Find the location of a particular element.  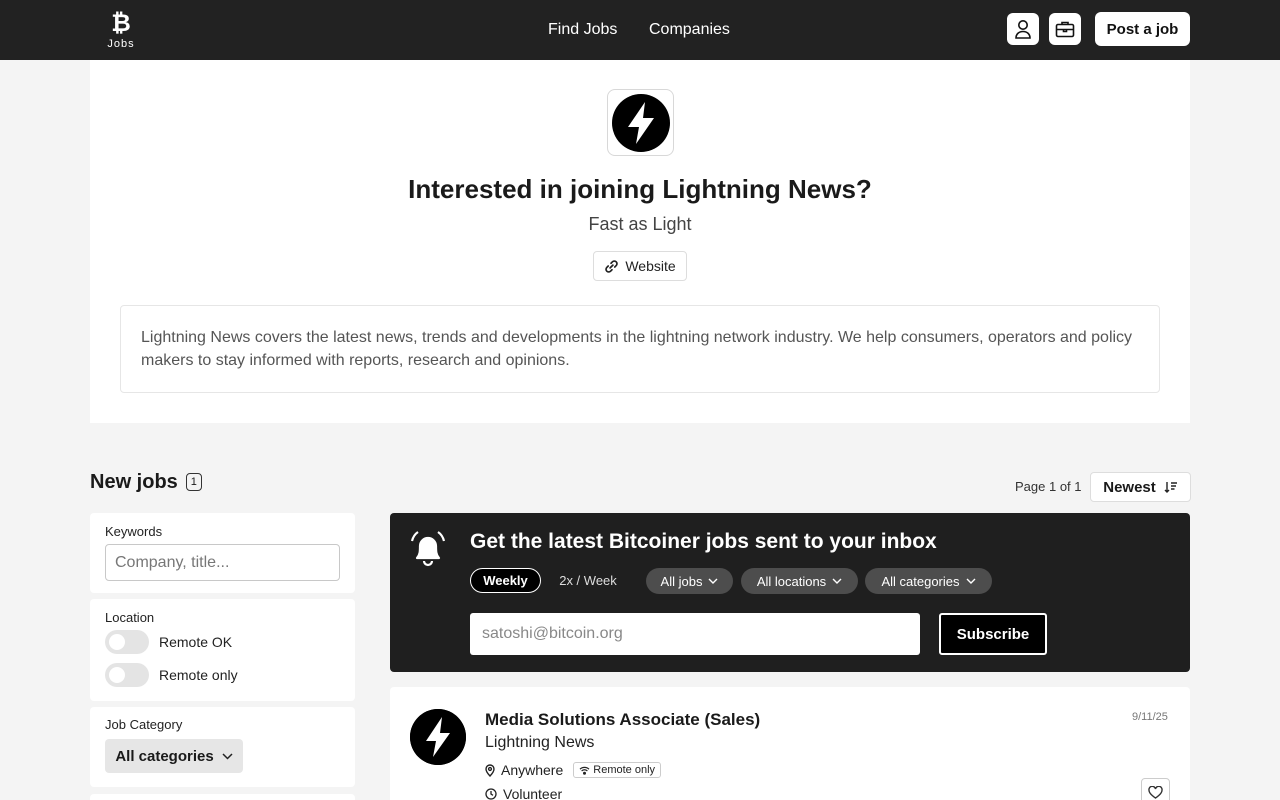

frequency-twice-weekly: 2x / Week is located at coordinates (588, 580).